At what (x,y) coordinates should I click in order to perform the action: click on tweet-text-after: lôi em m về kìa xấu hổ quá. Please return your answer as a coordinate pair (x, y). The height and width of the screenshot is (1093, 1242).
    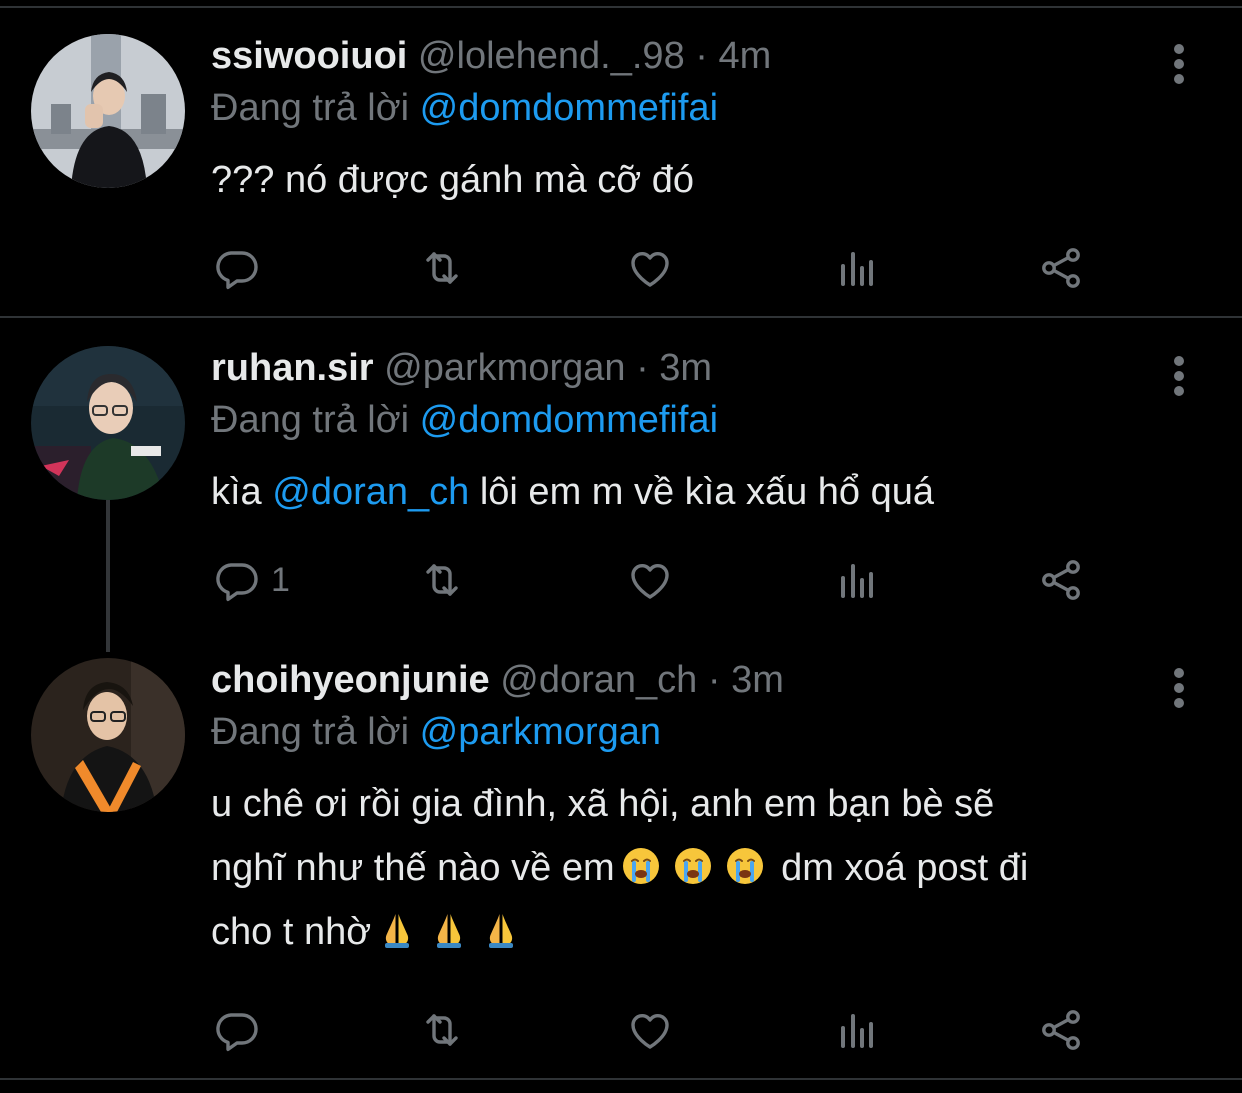
    Looking at the image, I should click on (701, 492).